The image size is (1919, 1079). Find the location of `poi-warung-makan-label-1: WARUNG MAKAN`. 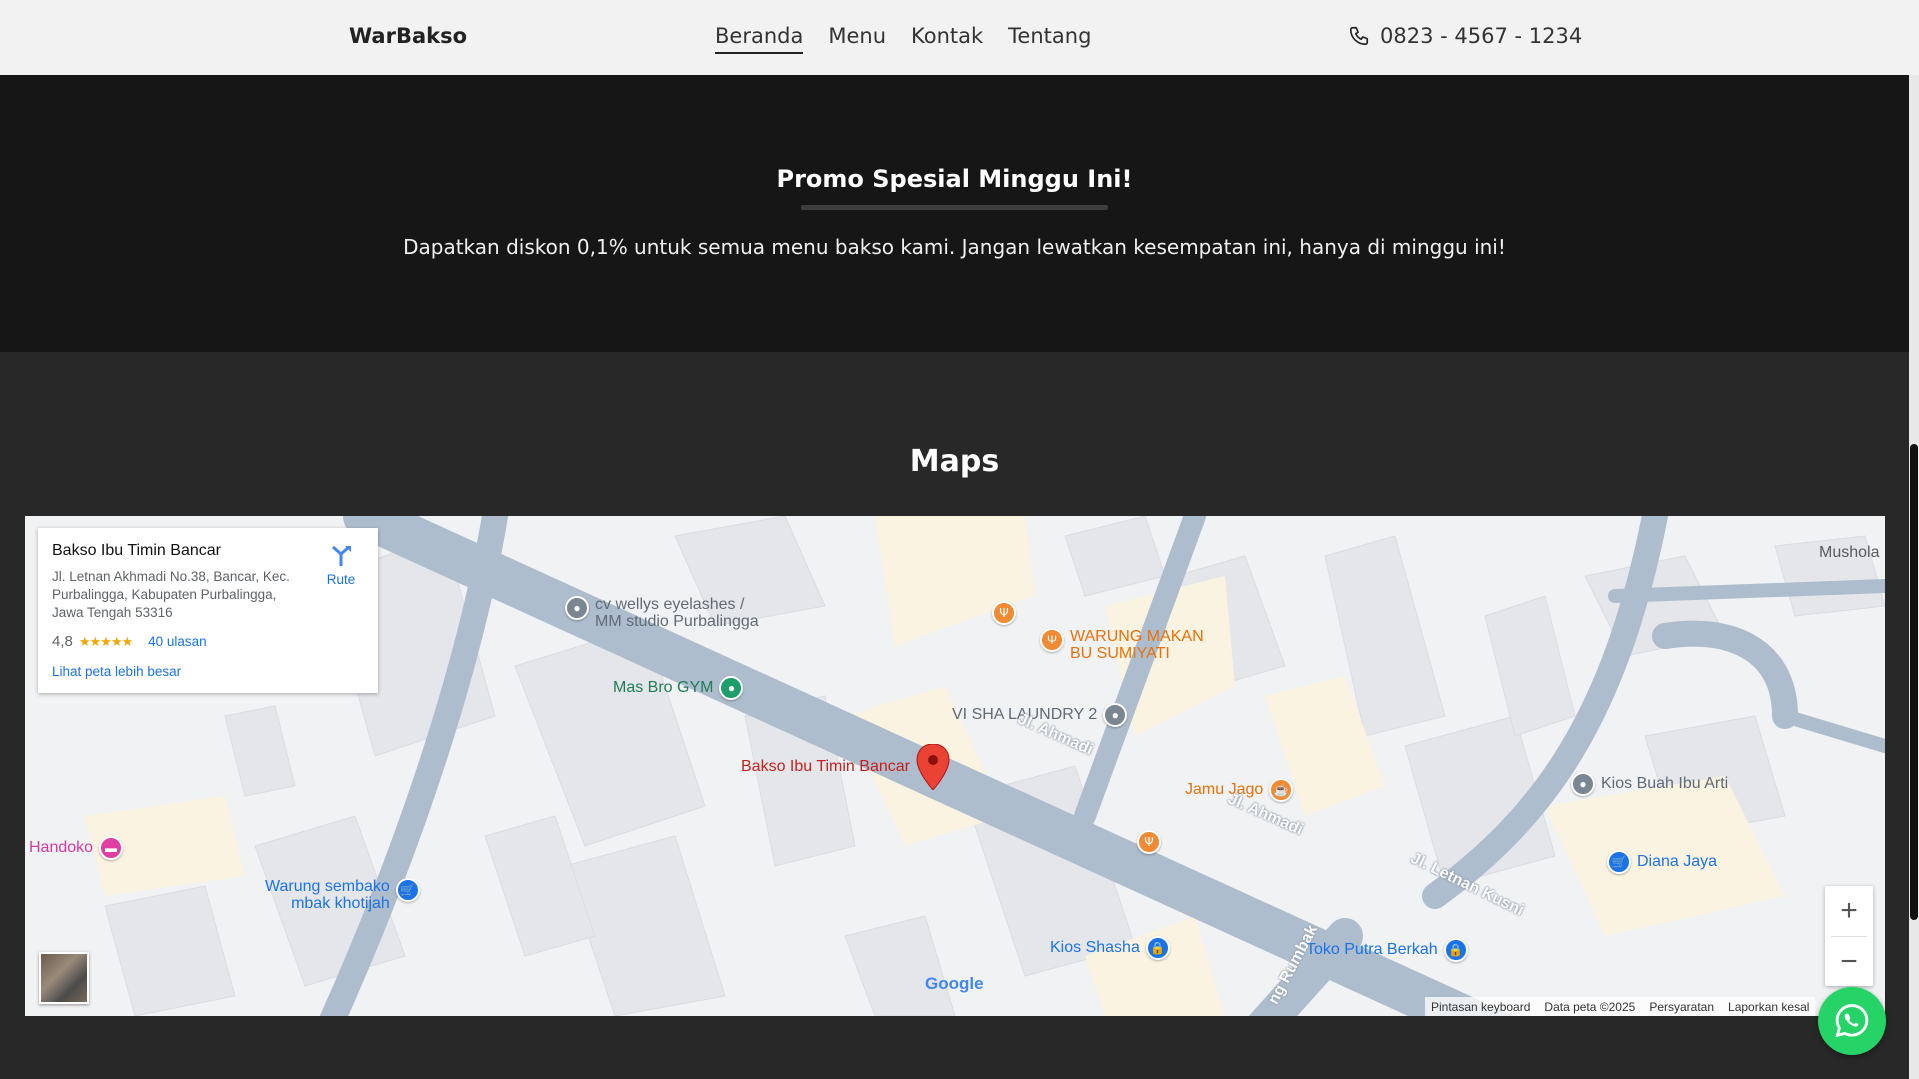

poi-warung-makan-label-1: WARUNG MAKAN is located at coordinates (1137, 636).